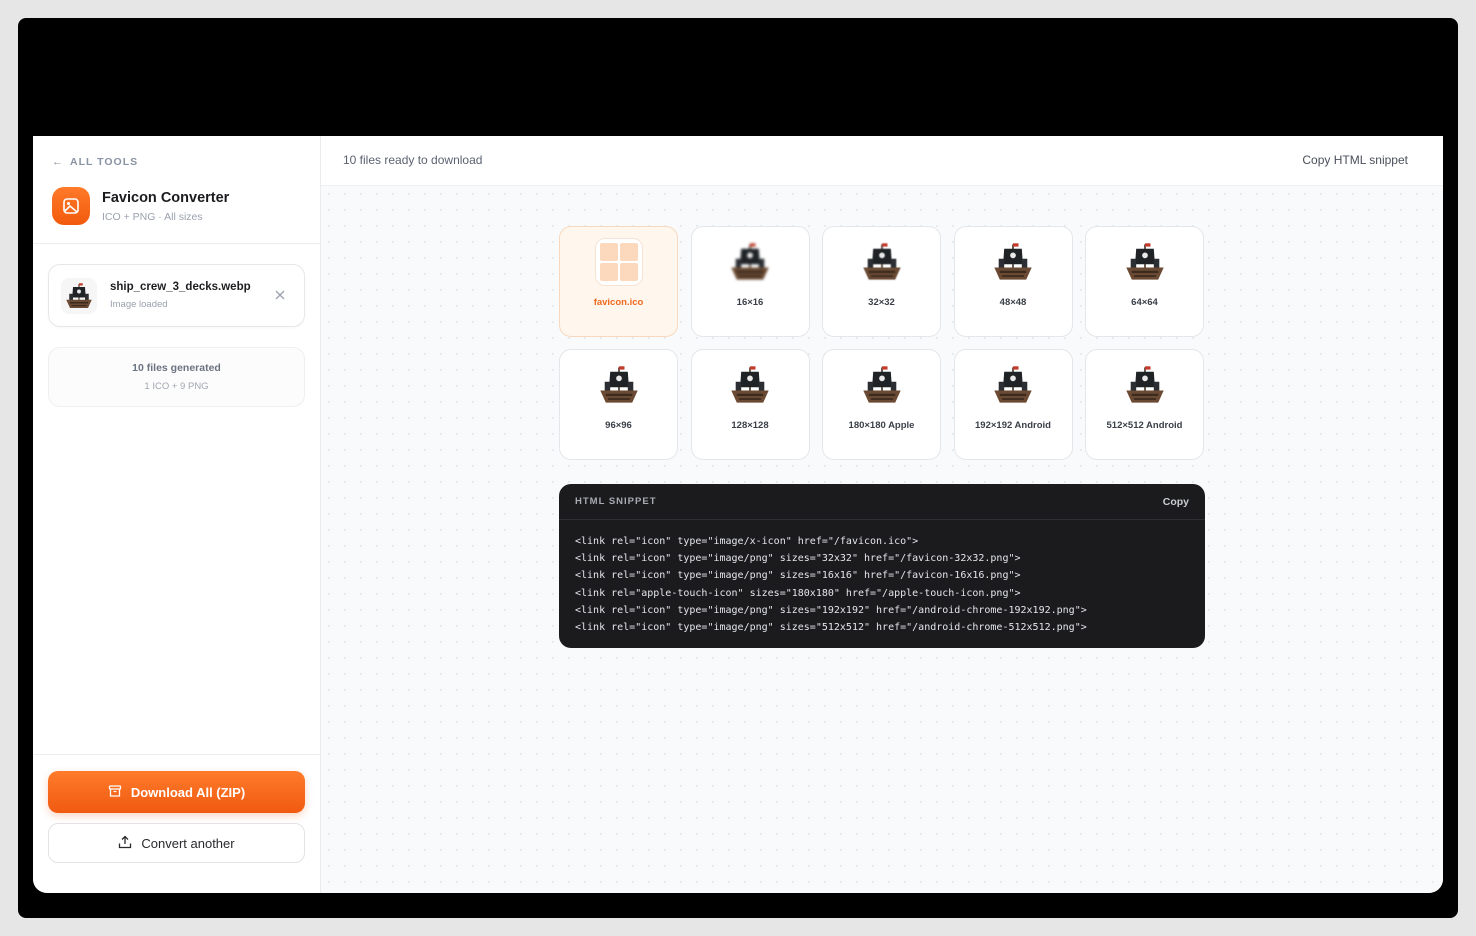  Describe the element at coordinates (176, 295) in the screenshot. I see `uploaded-file-card: ship_crew_3_decks.webp Image loaded` at that location.